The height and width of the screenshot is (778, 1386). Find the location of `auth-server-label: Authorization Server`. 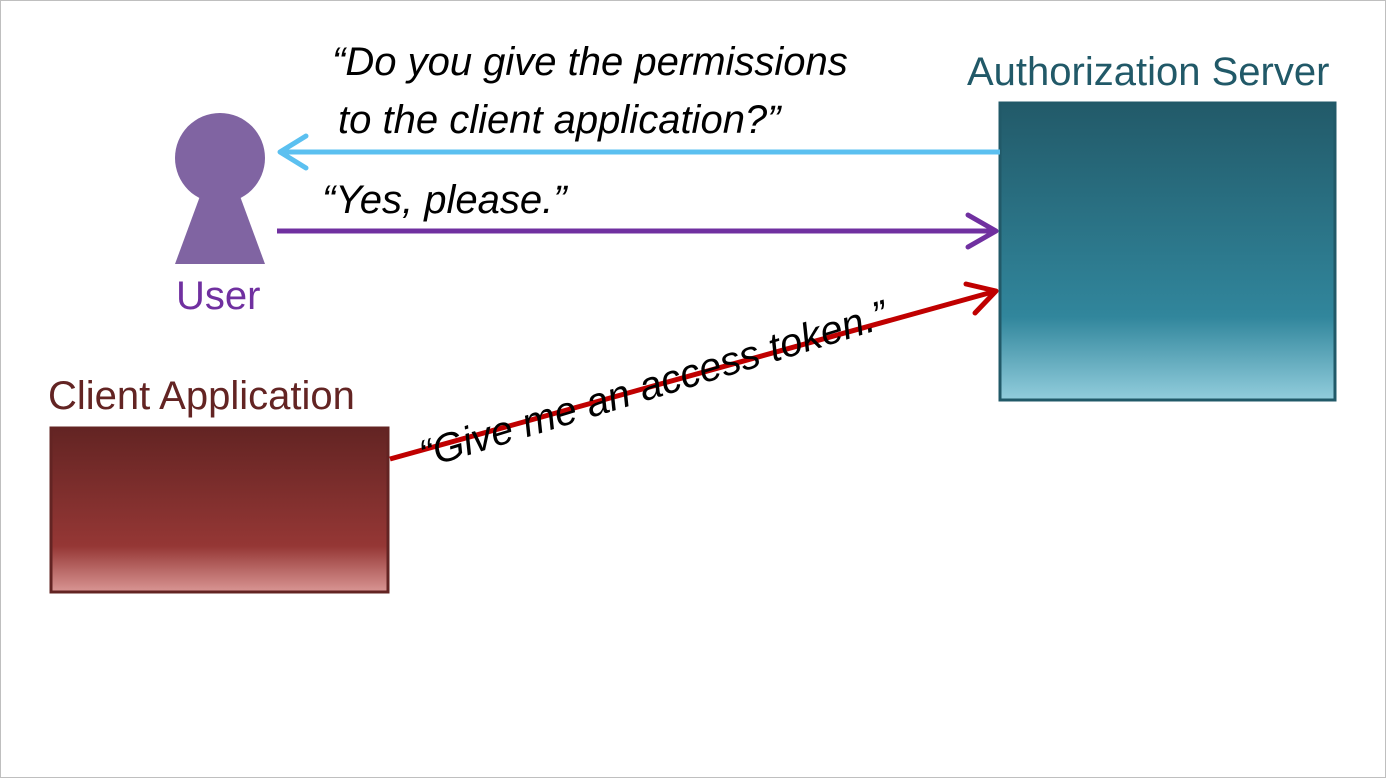

auth-server-label: Authorization Server is located at coordinates (1148, 72).